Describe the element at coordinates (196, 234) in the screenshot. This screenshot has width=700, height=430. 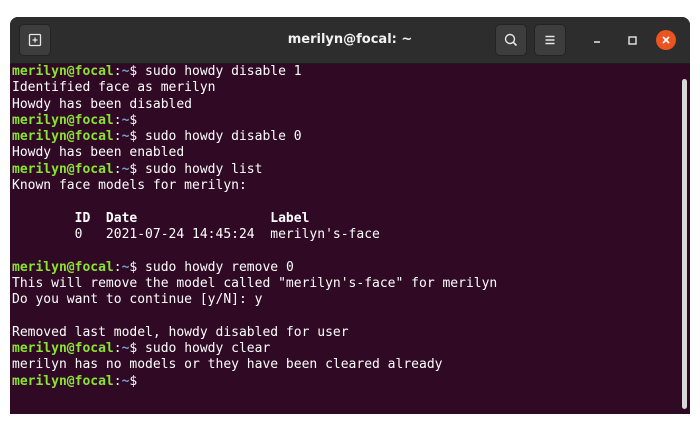
I see `output-line: 0 2021-07-24 14:45:24 merilyn's-face` at that location.